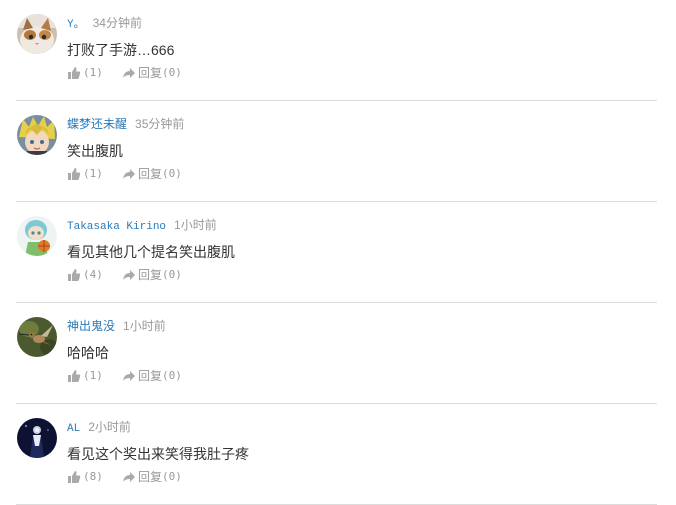 This screenshot has width=676, height=505. Describe the element at coordinates (91, 326) in the screenshot. I see `username-link: 神出鬼没` at that location.